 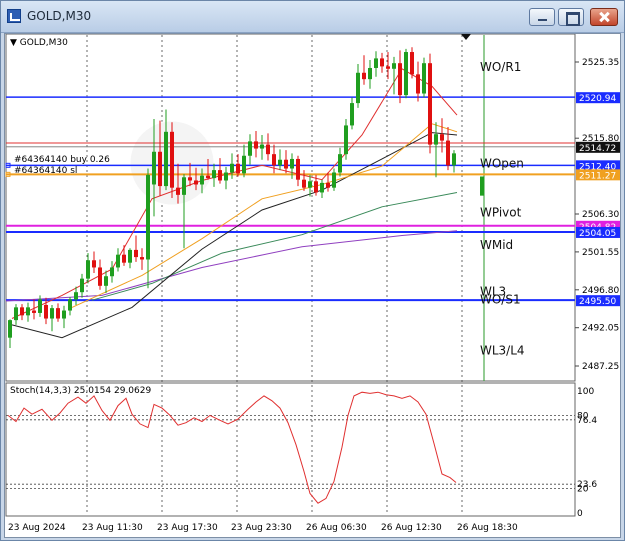 What do you see at coordinates (580, 514) in the screenshot?
I see `stoch-tick-label: 0` at bounding box center [580, 514].